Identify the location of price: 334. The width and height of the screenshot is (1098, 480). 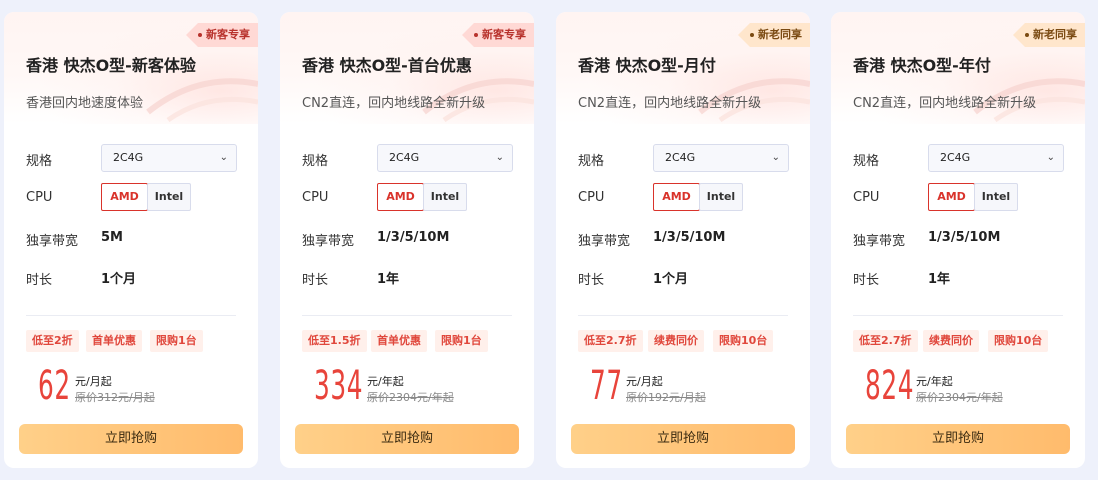
(339, 386).